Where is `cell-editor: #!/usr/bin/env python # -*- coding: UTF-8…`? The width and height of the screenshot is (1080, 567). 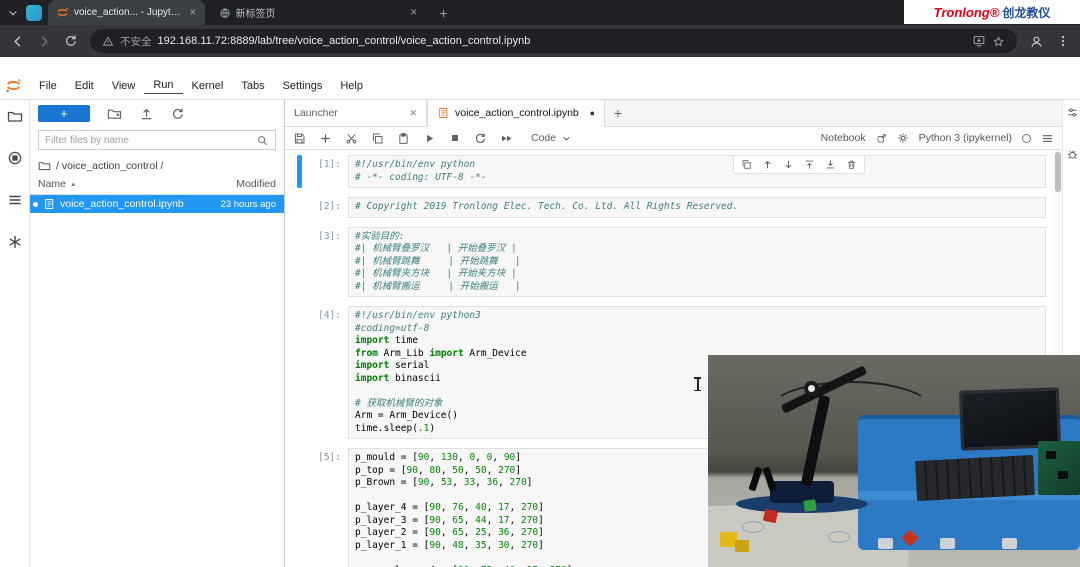 cell-editor: #!/usr/bin/env python # -*- coding: UTF-8… is located at coordinates (697, 171).